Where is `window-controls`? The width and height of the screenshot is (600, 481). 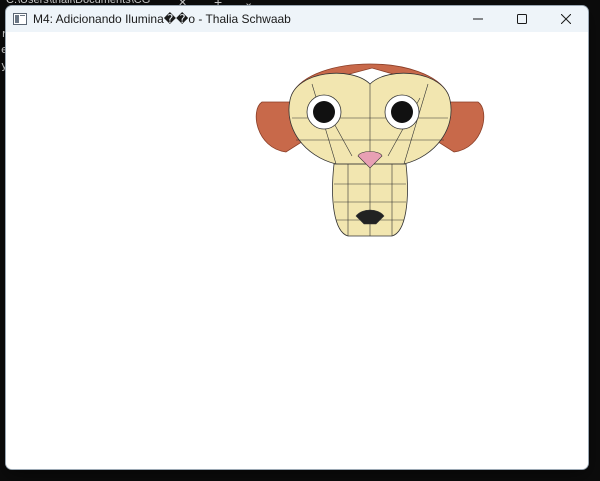
window-controls is located at coordinates (522, 19).